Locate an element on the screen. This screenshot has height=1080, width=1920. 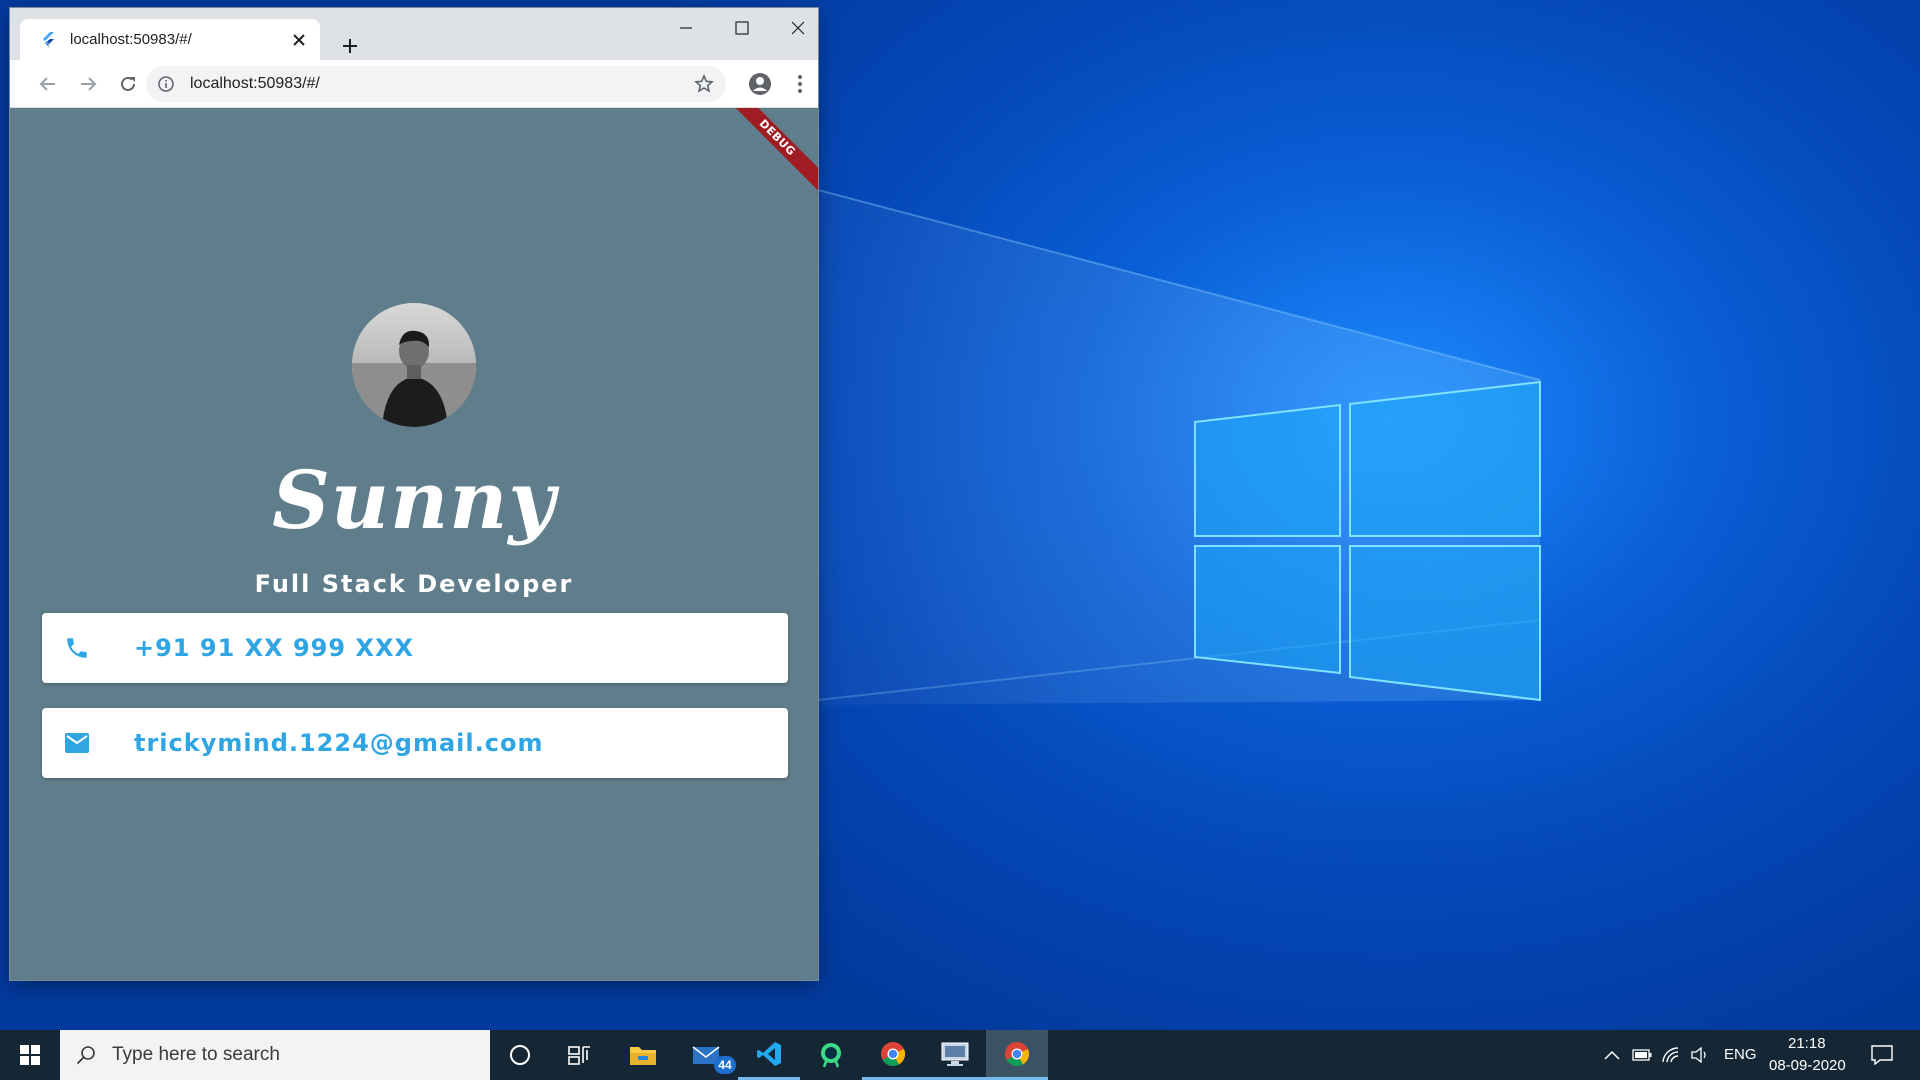
profile-subtitle: Full Stack Developer is located at coordinates (414, 584).